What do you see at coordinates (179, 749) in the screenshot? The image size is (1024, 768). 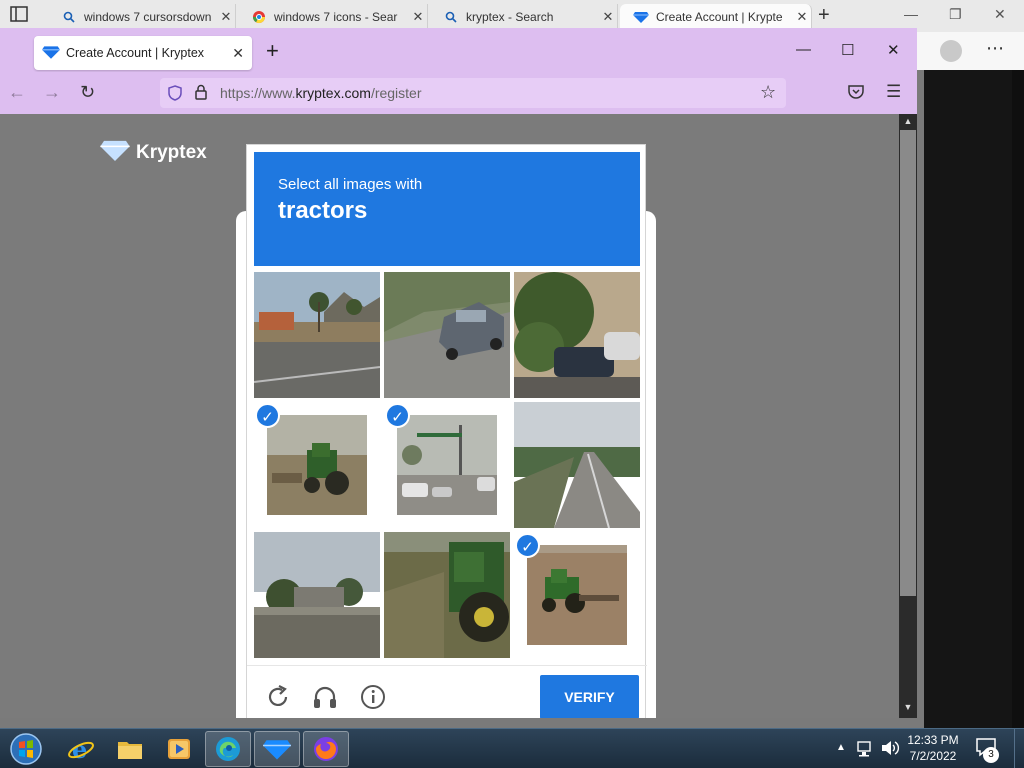 I see `media-player-icon` at bounding box center [179, 749].